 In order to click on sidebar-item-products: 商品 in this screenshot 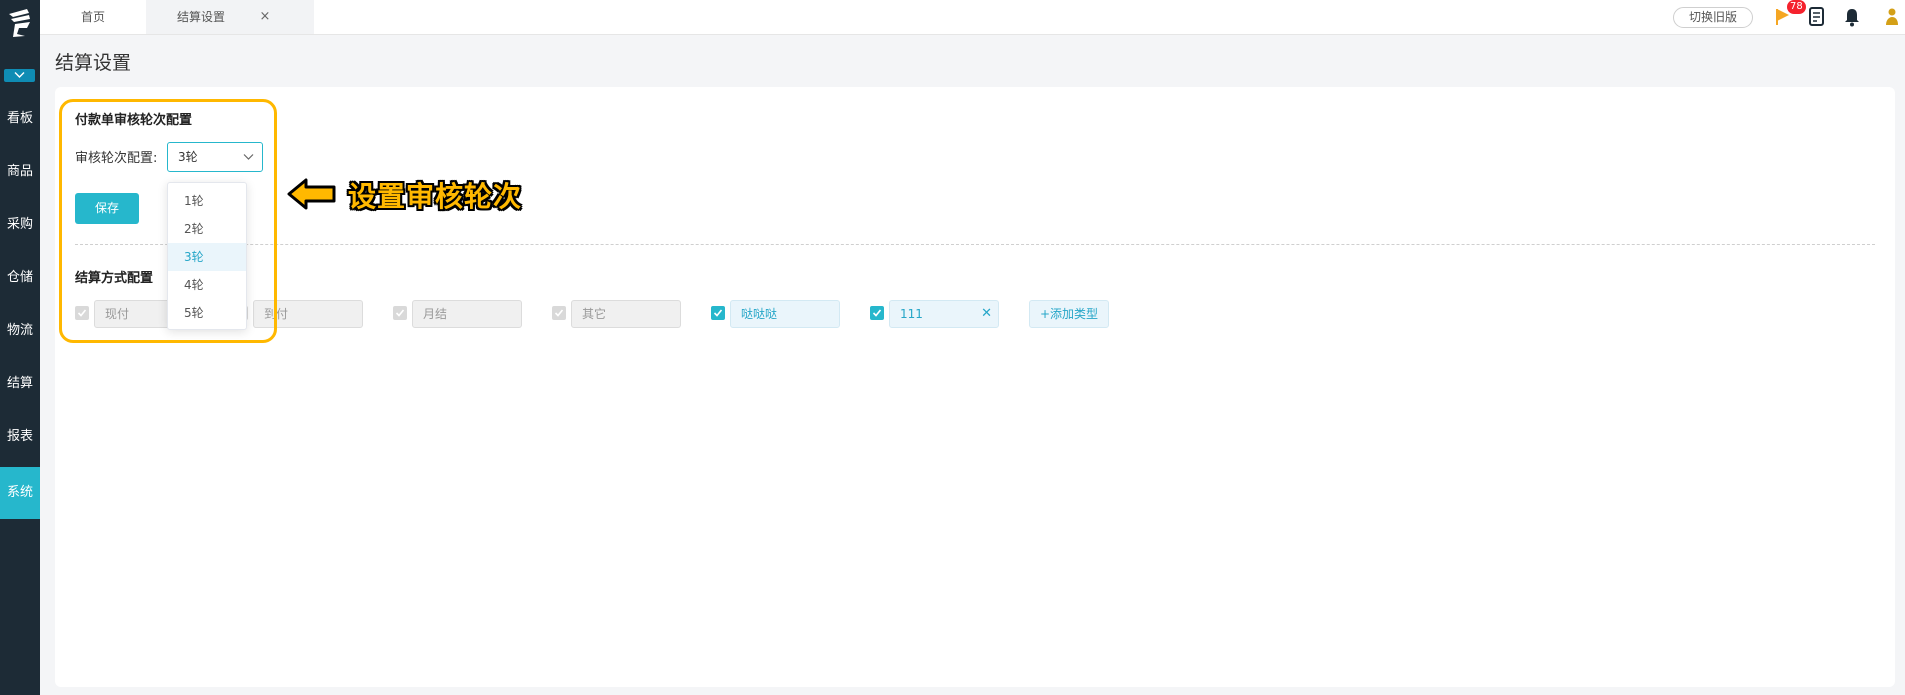, I will do `click(20, 172)`.